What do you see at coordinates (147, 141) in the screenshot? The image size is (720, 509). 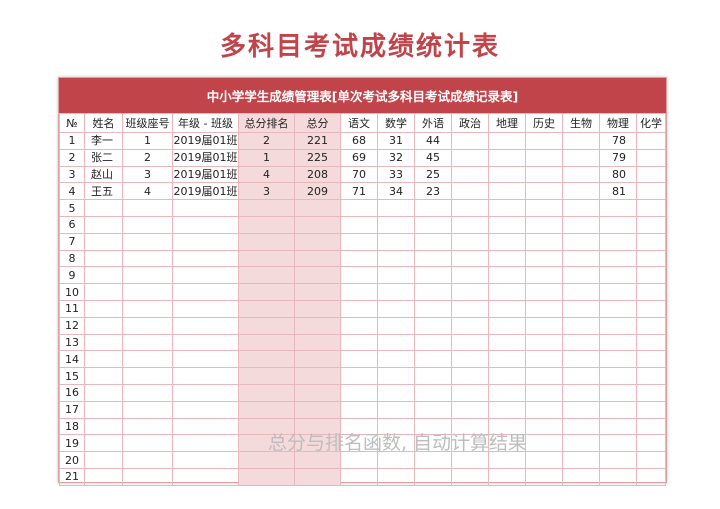 I see `cell-seat: 1` at bounding box center [147, 141].